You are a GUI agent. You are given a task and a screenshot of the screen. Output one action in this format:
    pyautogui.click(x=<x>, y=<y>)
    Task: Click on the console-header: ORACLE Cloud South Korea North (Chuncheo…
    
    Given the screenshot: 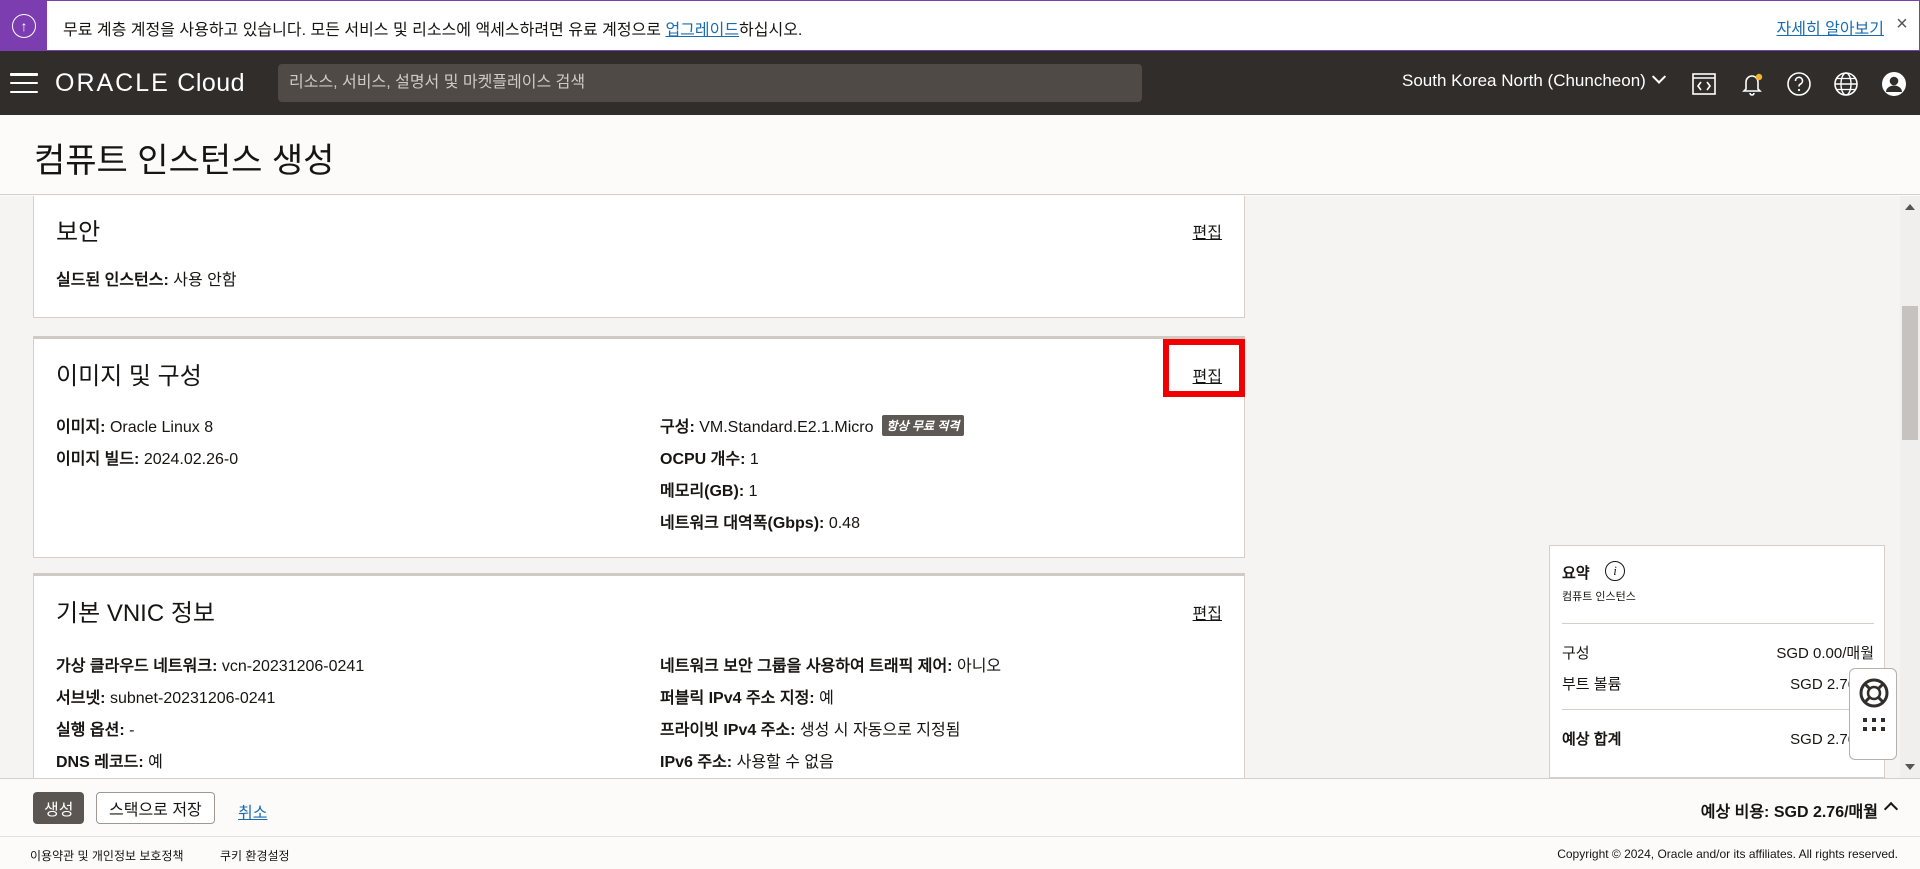 What is the action you would take?
    pyautogui.click(x=960, y=83)
    